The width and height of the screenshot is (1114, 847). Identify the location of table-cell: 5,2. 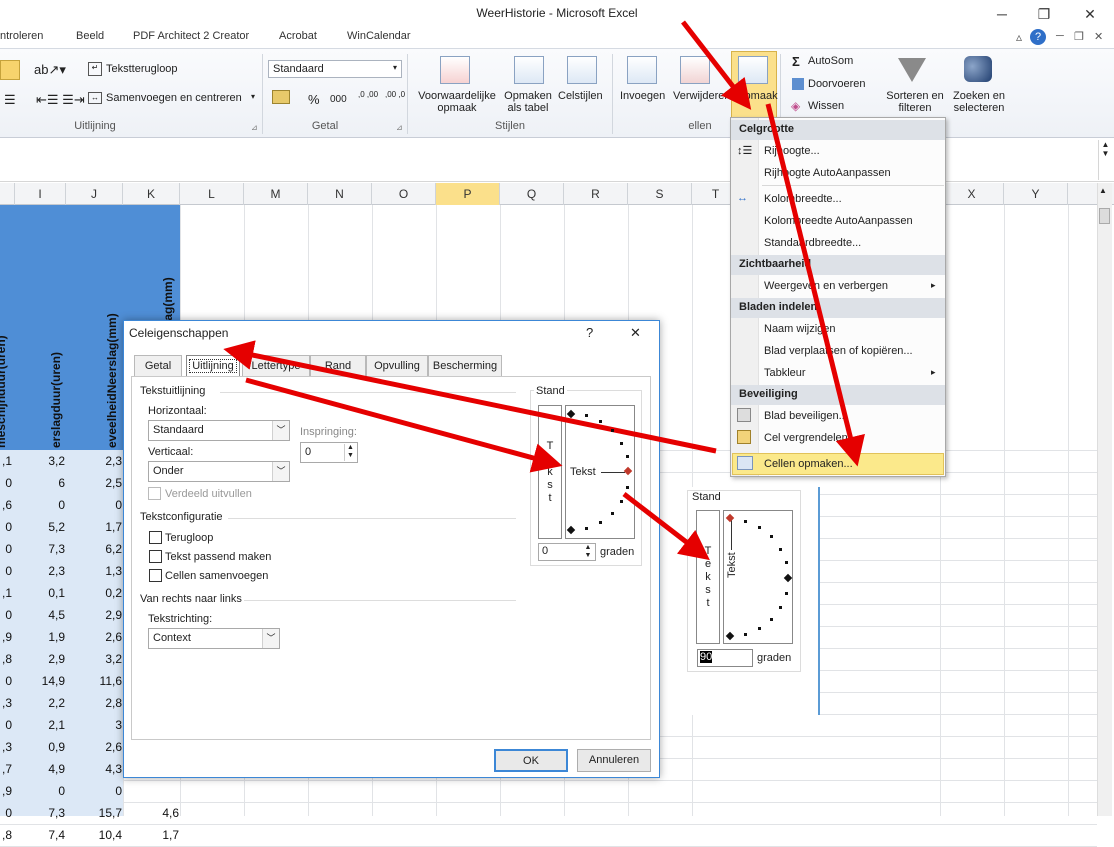
(40, 527).